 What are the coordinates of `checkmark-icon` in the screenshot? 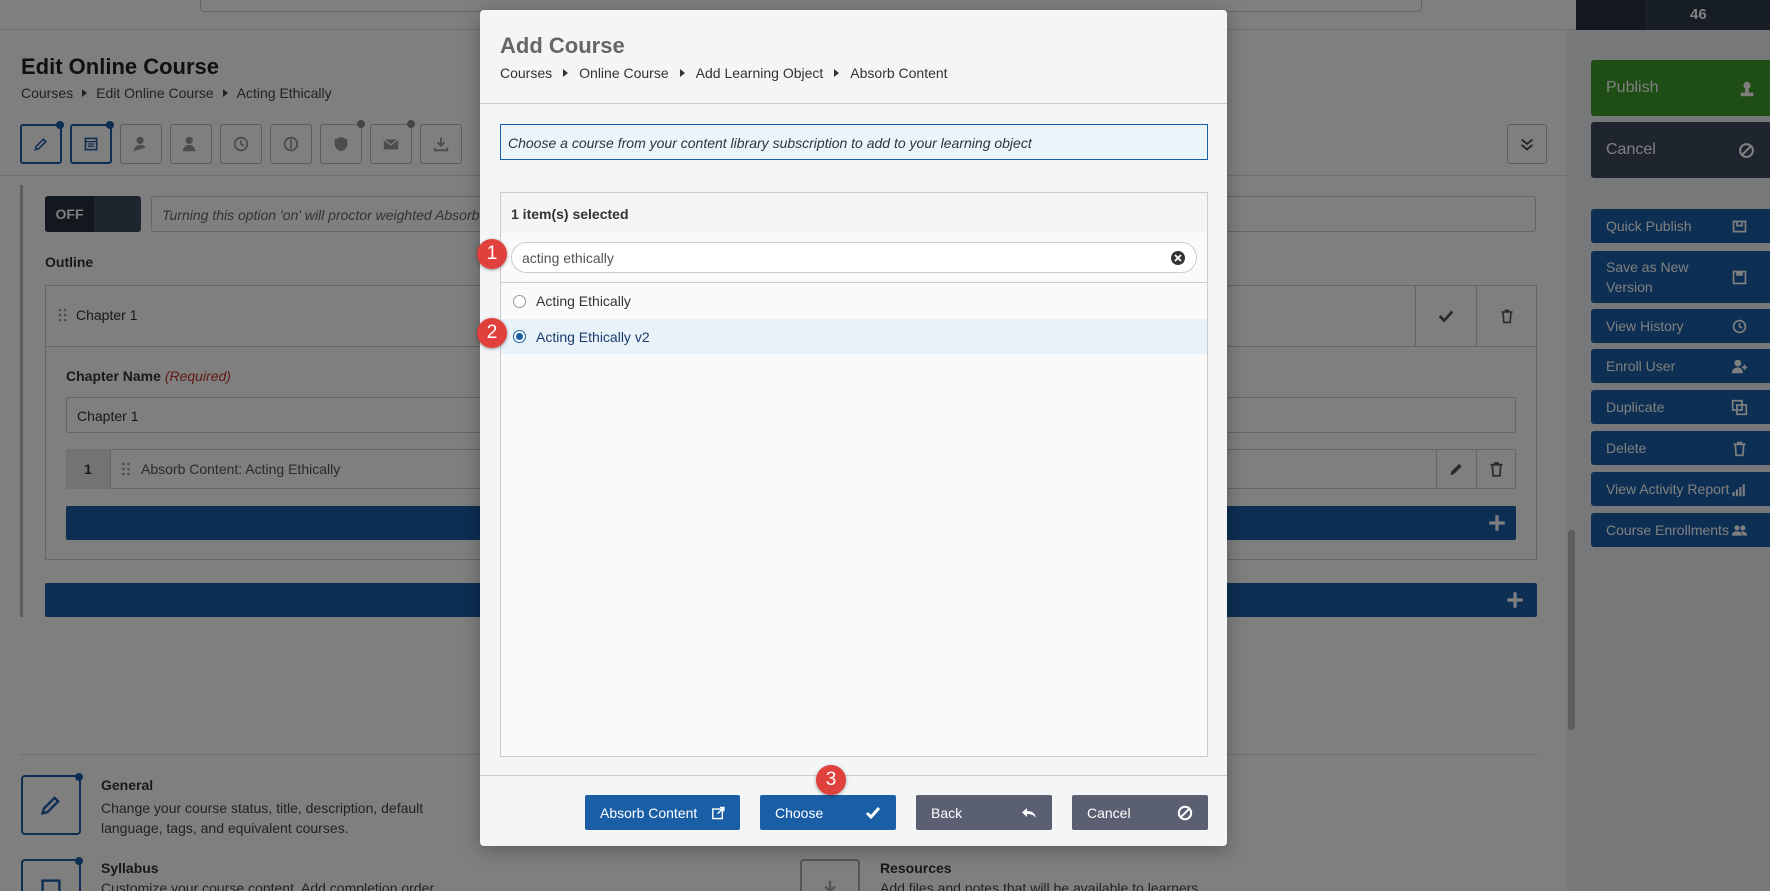 It's located at (873, 812).